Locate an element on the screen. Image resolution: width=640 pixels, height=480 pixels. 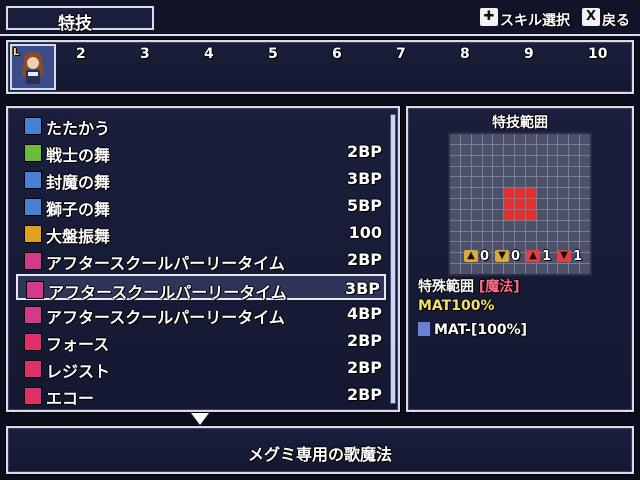
top-bar: 特技 ✚ スキル選択 X 戻る is located at coordinates (320, 18).